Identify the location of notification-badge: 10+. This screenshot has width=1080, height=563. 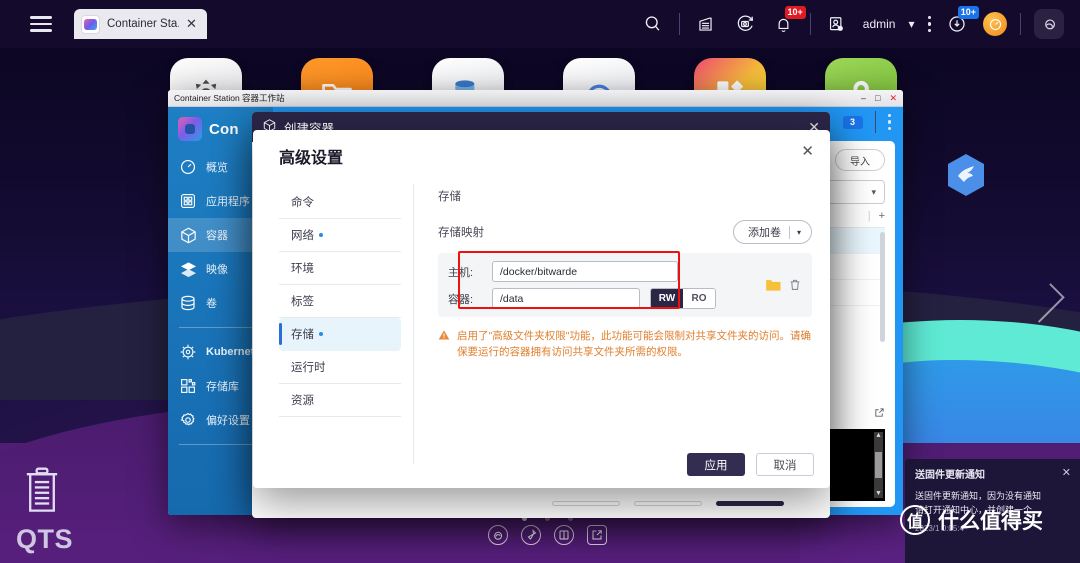
(795, 12).